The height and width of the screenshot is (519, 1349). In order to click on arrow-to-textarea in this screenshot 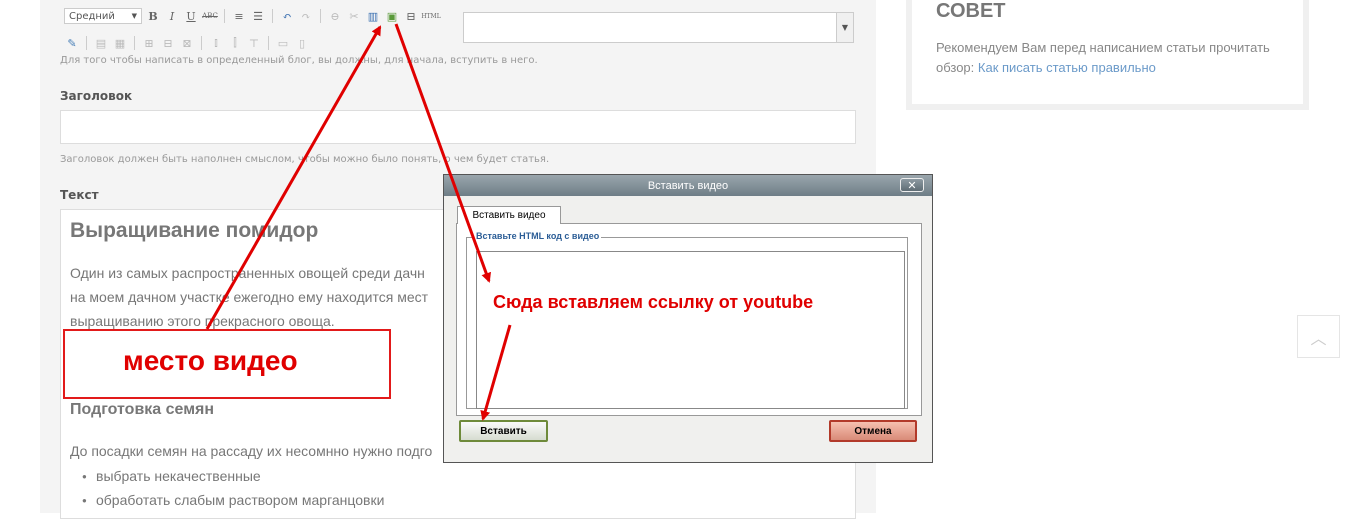, I will do `click(442, 153)`.